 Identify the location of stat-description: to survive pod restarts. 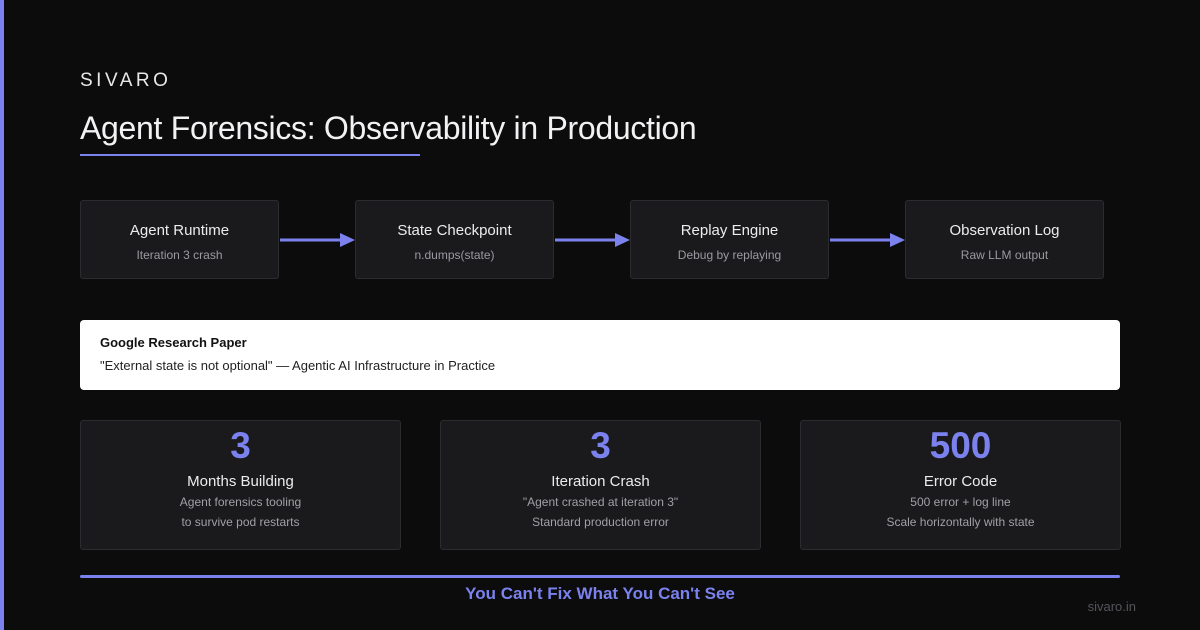
(240, 522).